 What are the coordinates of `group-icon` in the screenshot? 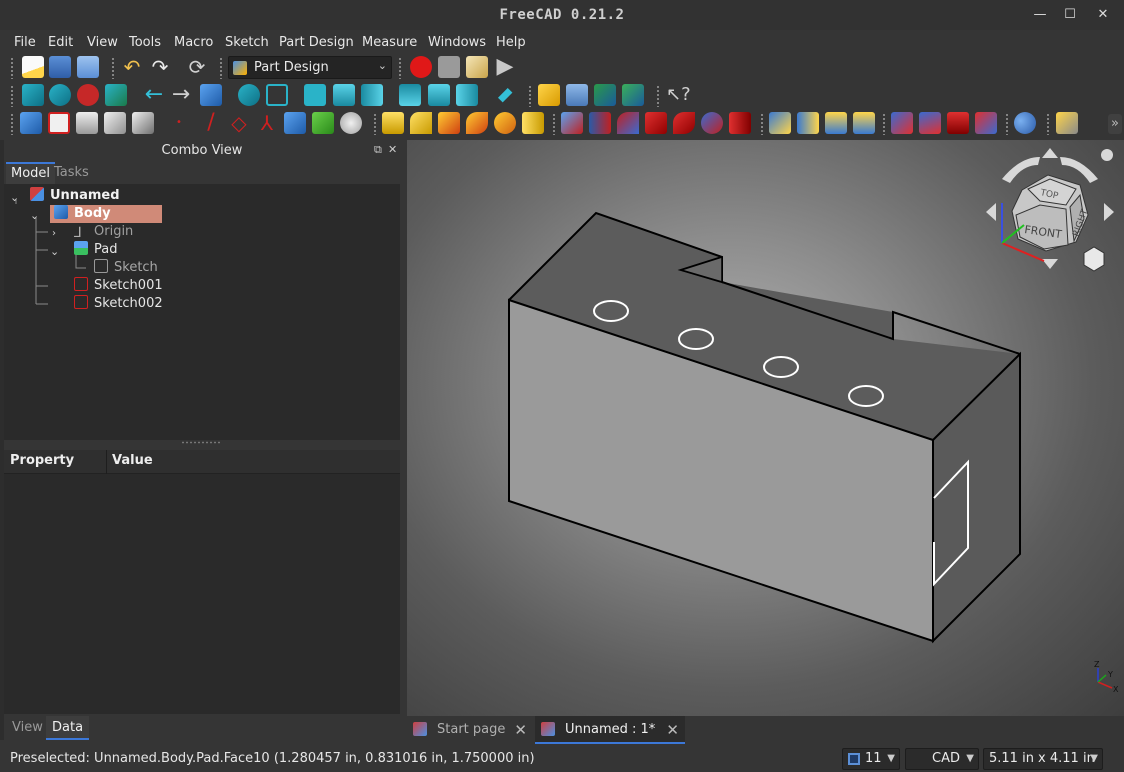 It's located at (577, 95).